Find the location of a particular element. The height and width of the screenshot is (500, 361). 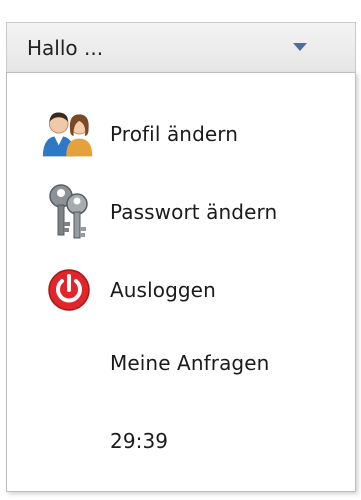

session-timer: 29:39 is located at coordinates (181, 441).